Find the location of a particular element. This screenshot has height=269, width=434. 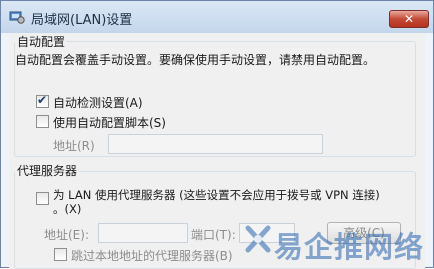

title-bar: 局域网(LAN)设置 ✕ is located at coordinates (217, 17).